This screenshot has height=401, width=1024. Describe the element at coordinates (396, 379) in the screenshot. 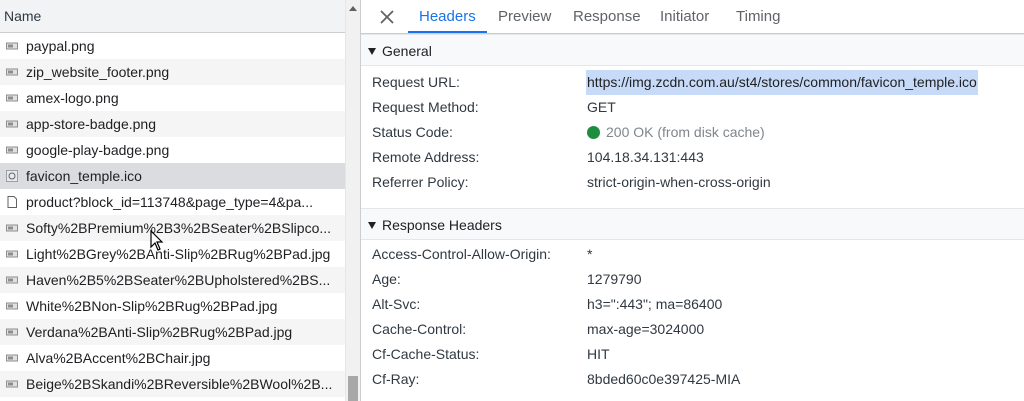

I see `response-header-key: Cf-Ray:` at that location.